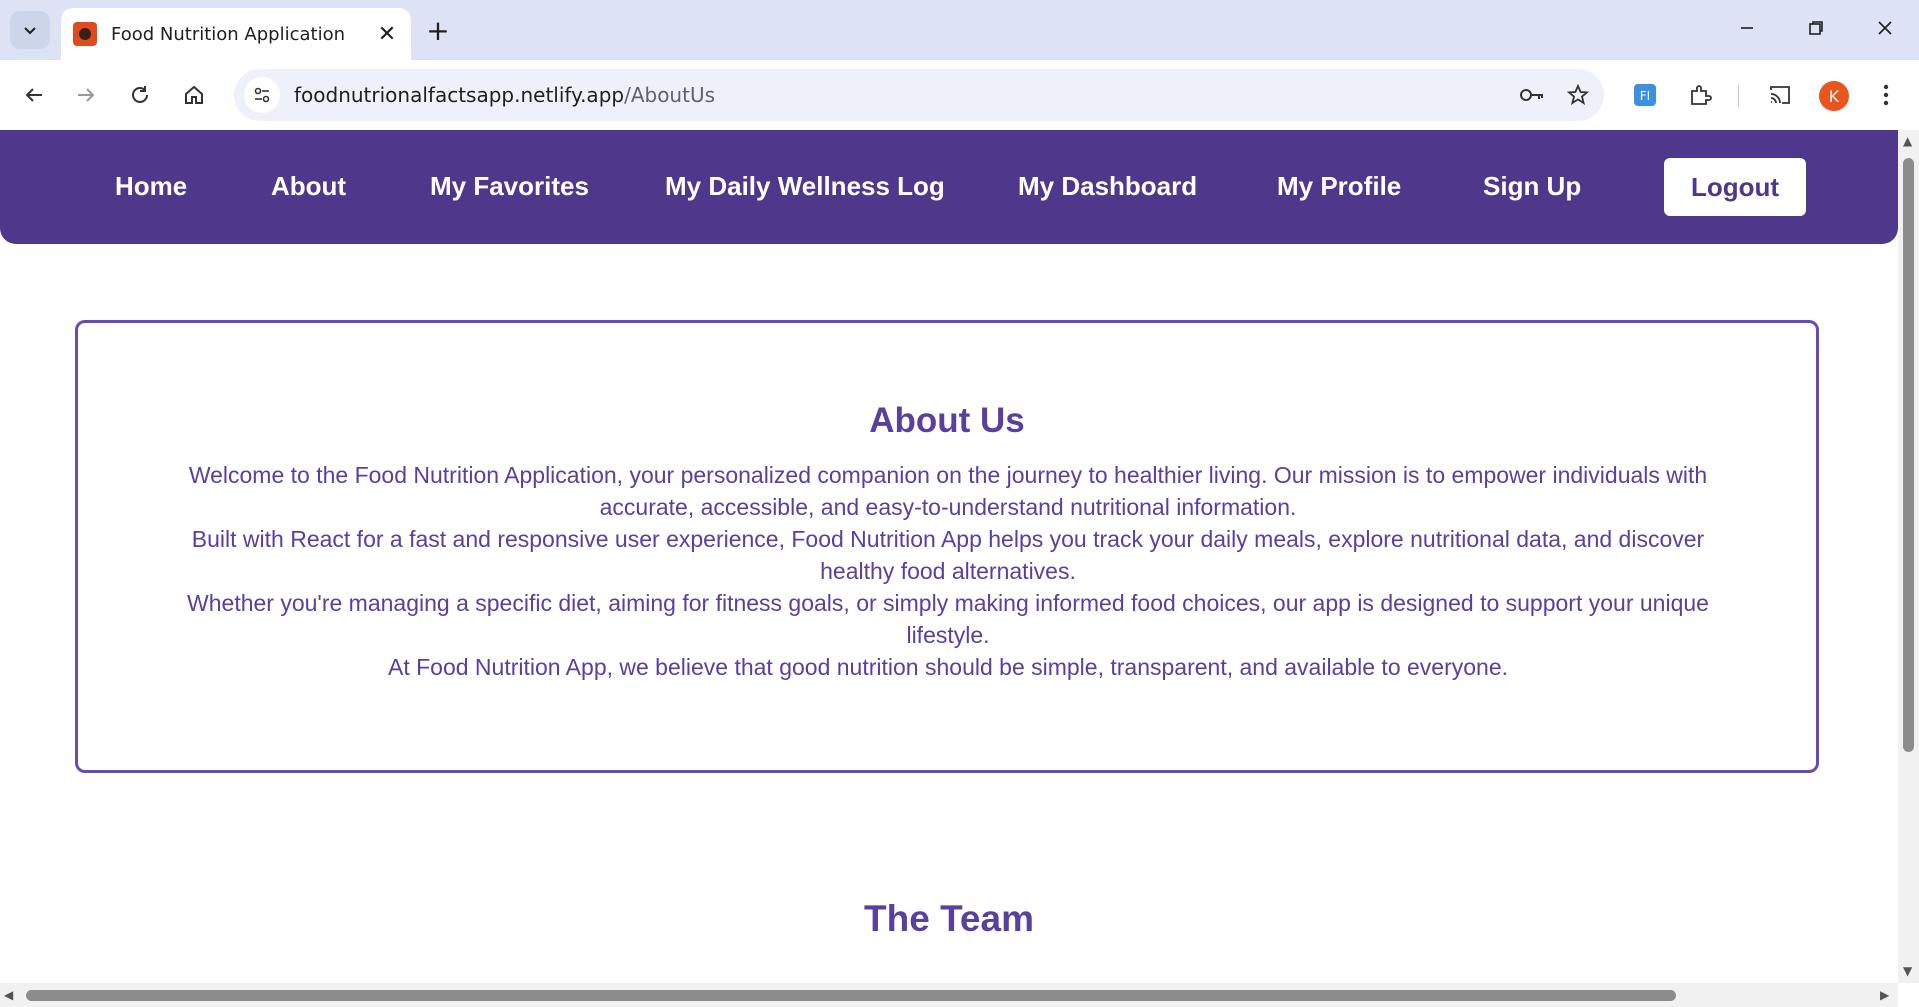 Image resolution: width=1919 pixels, height=1007 pixels. What do you see at coordinates (670, 95) in the screenshot?
I see `url-path: /AboutUs` at bounding box center [670, 95].